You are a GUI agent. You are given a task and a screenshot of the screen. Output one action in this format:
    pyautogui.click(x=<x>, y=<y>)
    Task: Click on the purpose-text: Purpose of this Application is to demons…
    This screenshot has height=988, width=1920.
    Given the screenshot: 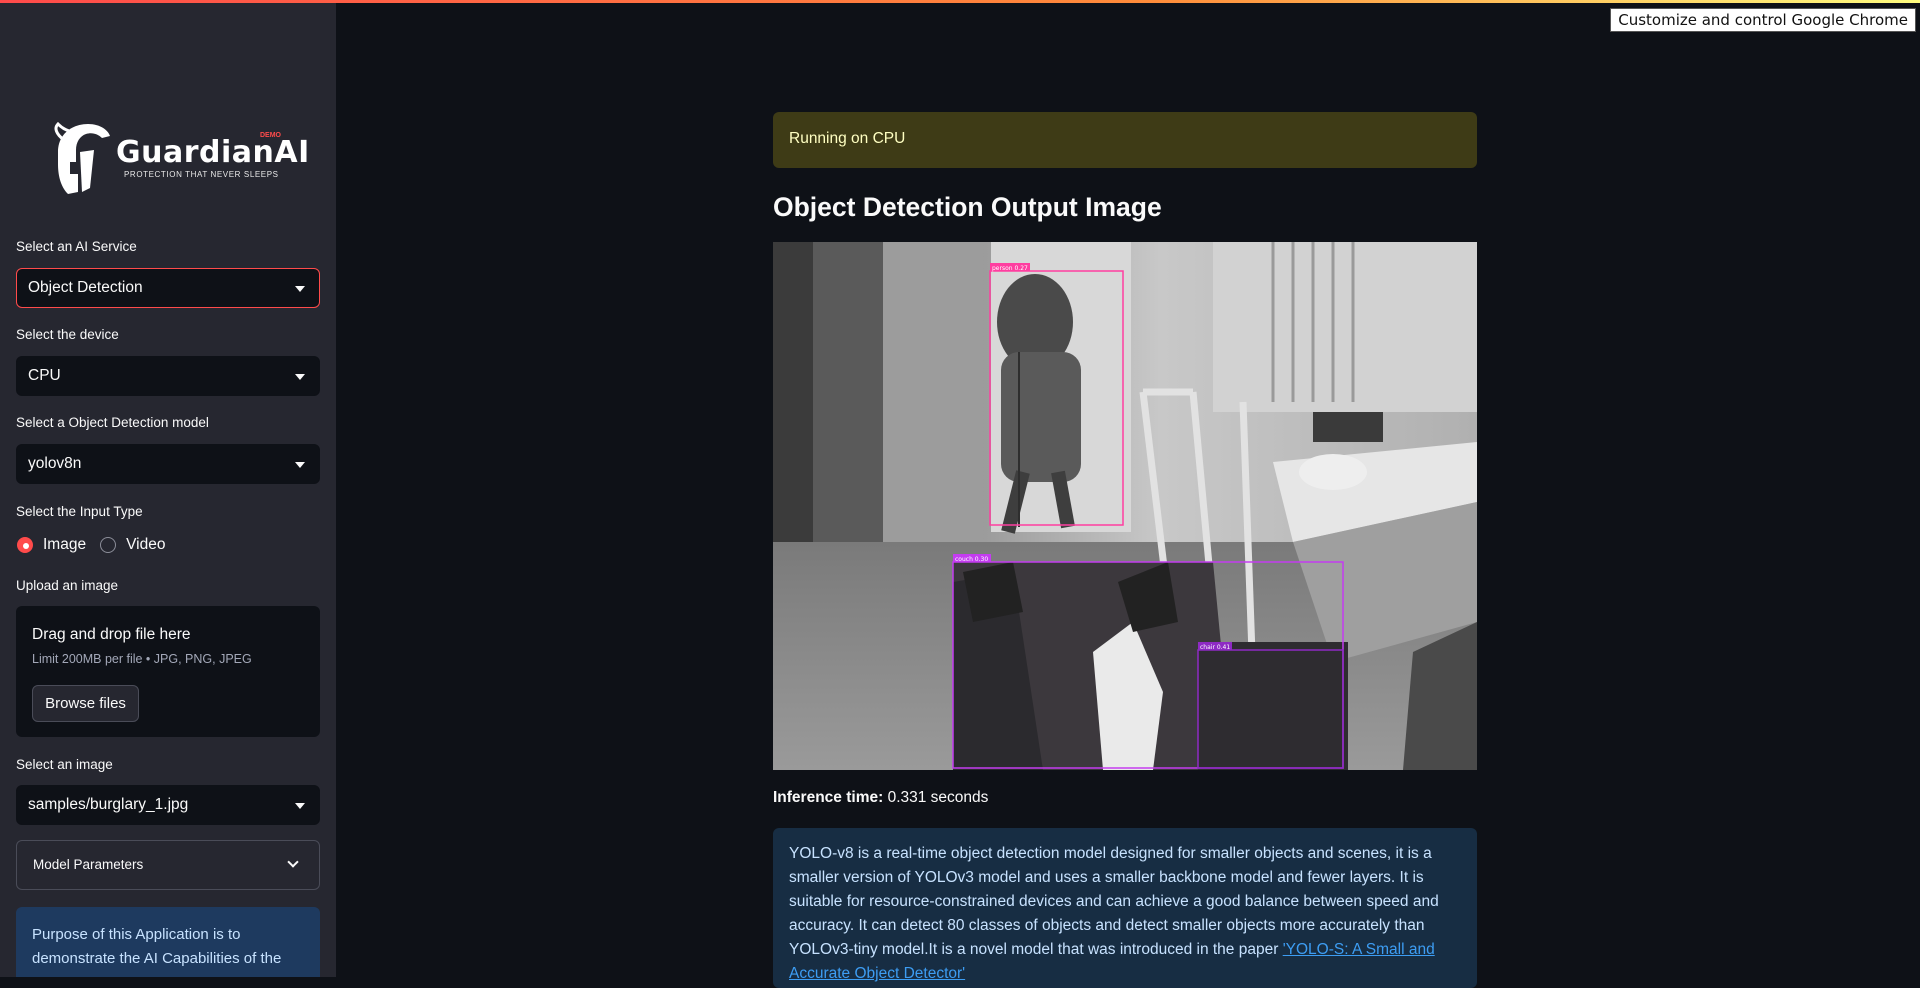 What is the action you would take?
    pyautogui.click(x=157, y=946)
    